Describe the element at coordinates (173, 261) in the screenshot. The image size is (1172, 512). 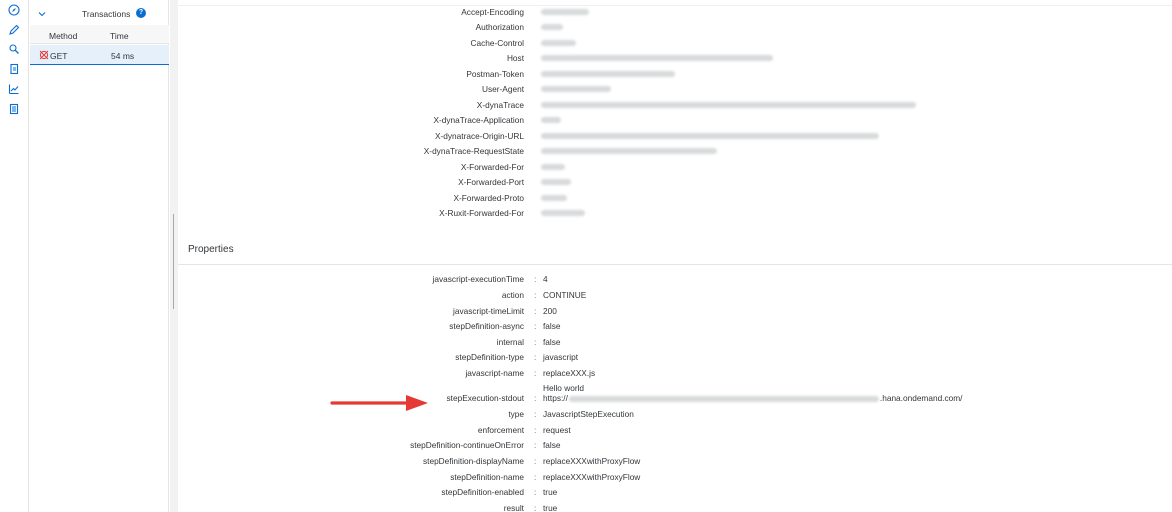
I see `splitter-handle` at that location.